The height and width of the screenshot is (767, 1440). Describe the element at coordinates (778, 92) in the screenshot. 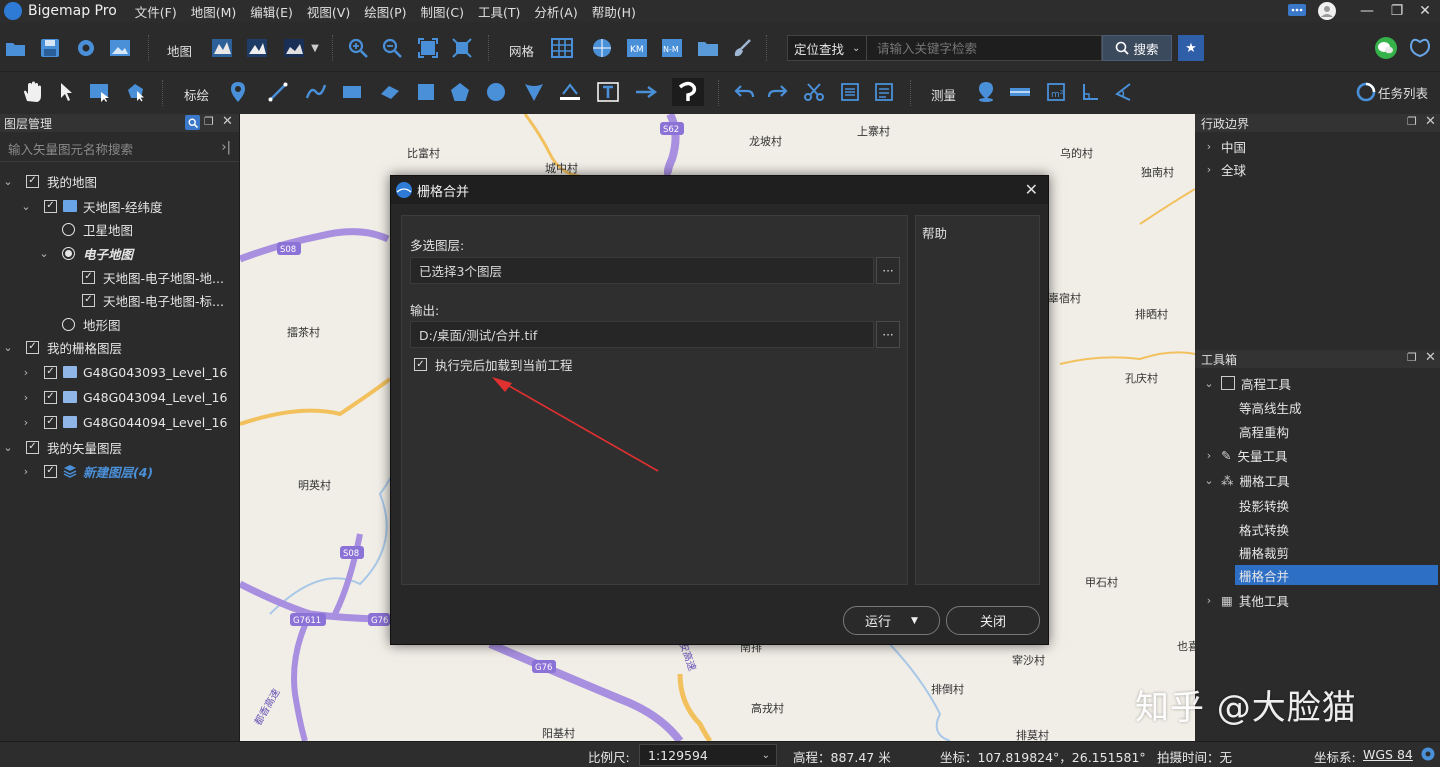

I see `redo-icon` at that location.